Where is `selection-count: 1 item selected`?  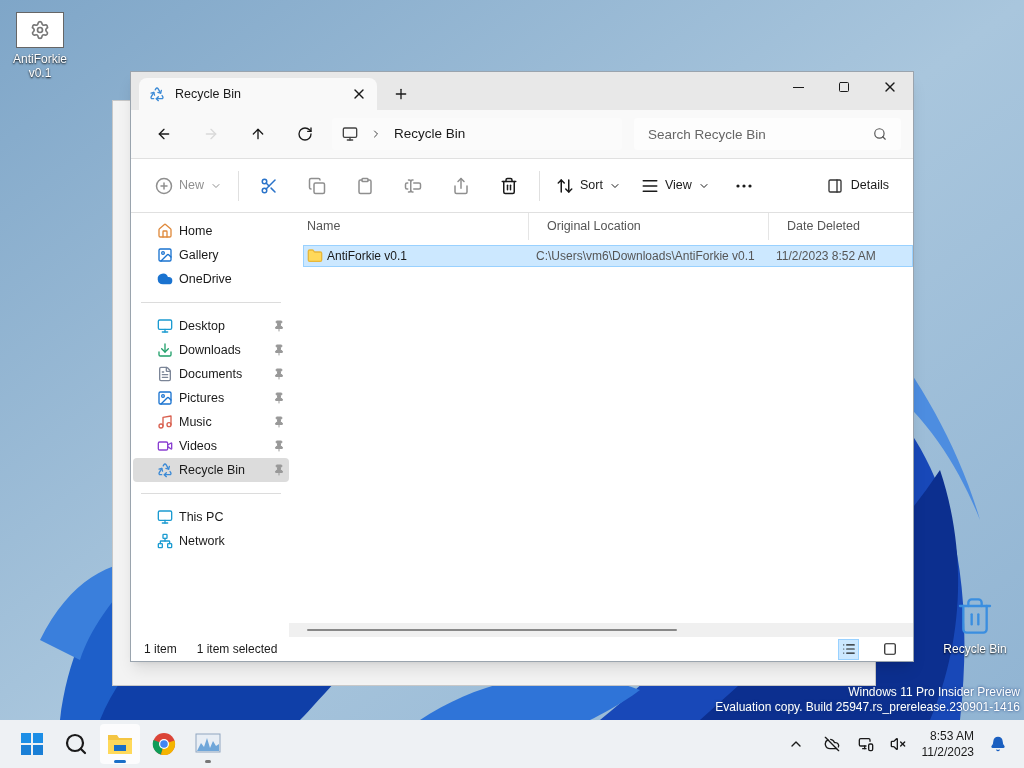 selection-count: 1 item selected is located at coordinates (237, 649).